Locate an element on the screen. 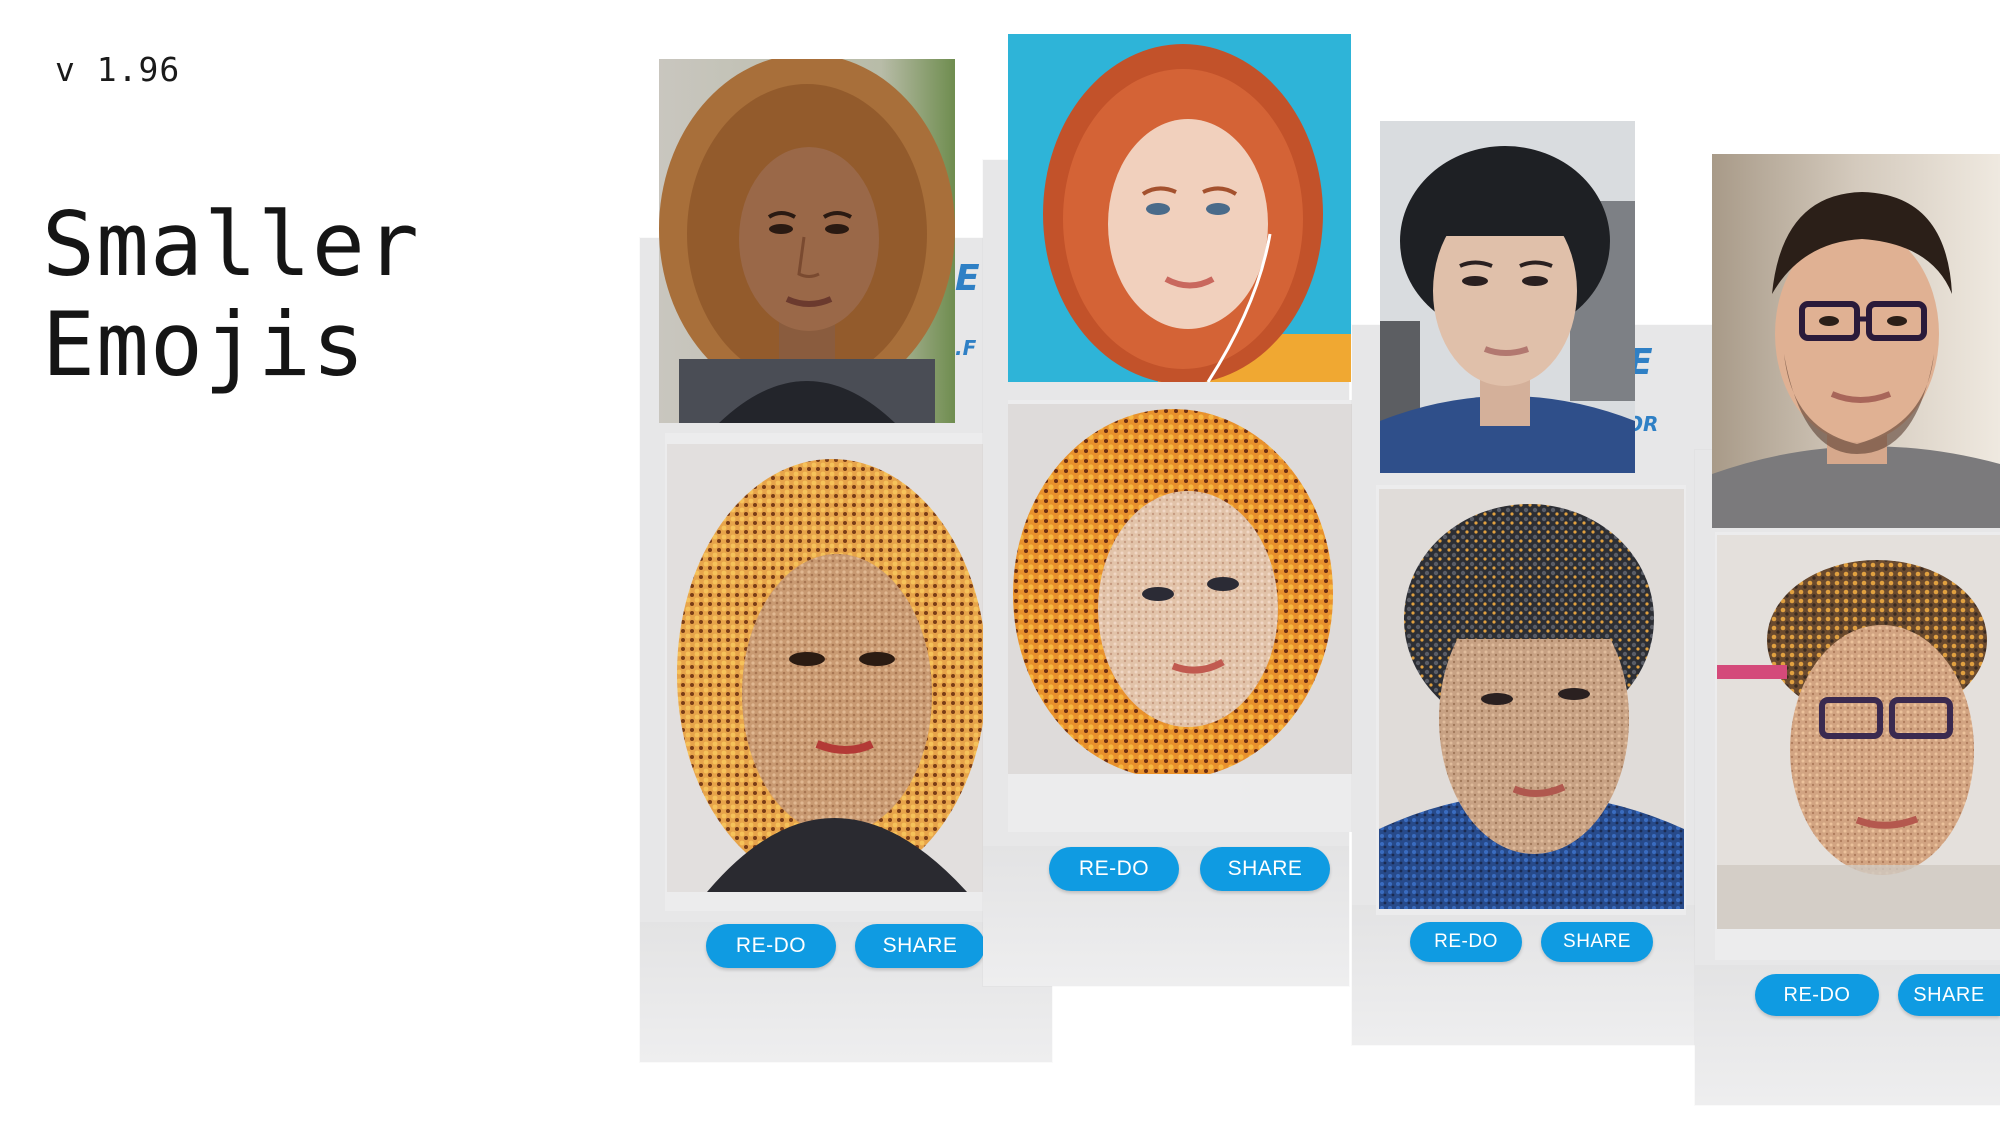 This screenshot has width=2000, height=1125. card-bottom is located at coordinates (1532, 975).